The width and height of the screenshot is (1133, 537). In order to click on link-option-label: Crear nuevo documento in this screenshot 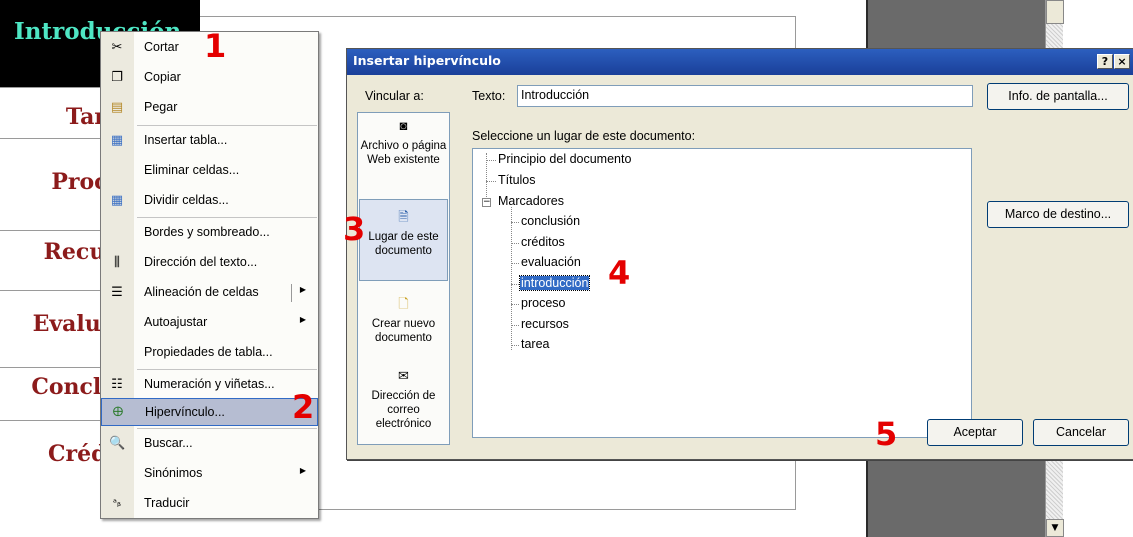, I will do `click(403, 331)`.